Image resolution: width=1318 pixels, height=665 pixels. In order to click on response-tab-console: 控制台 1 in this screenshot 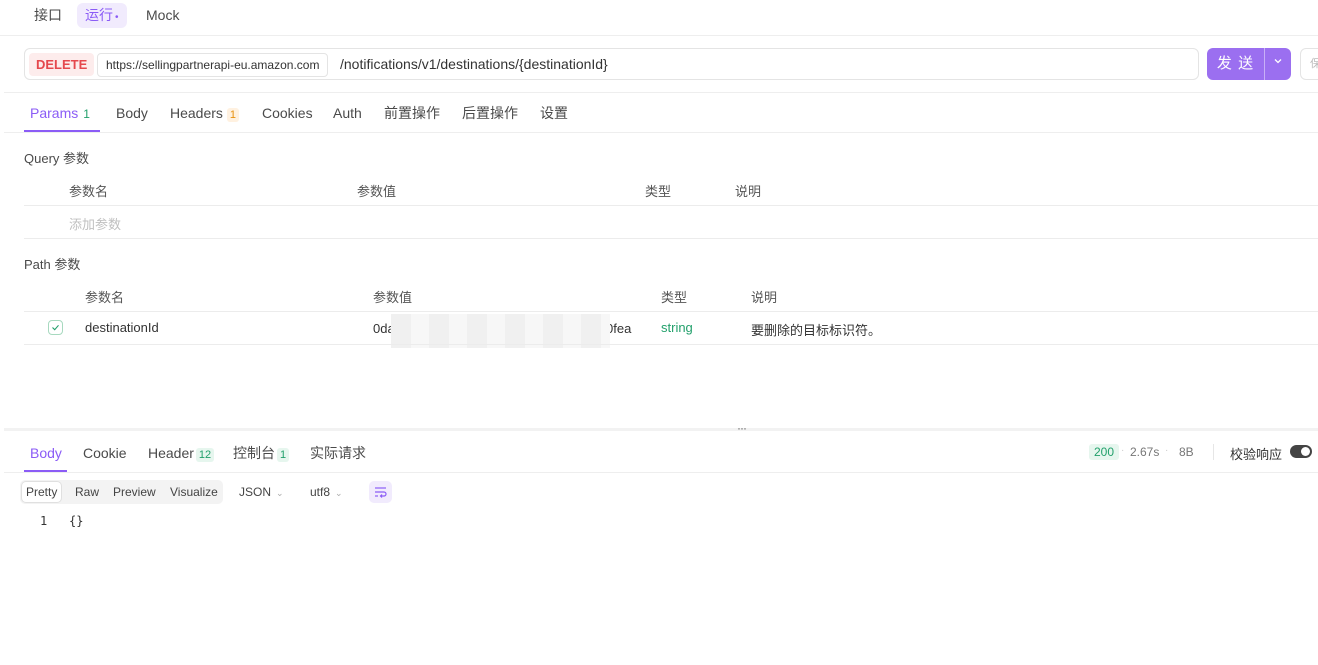, I will do `click(261, 453)`.